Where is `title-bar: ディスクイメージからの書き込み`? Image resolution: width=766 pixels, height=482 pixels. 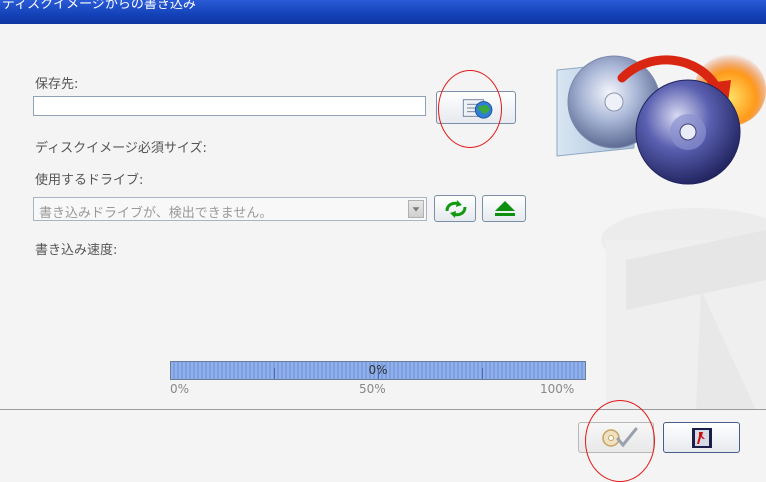
title-bar: ディスクイメージからの書き込み is located at coordinates (383, 12).